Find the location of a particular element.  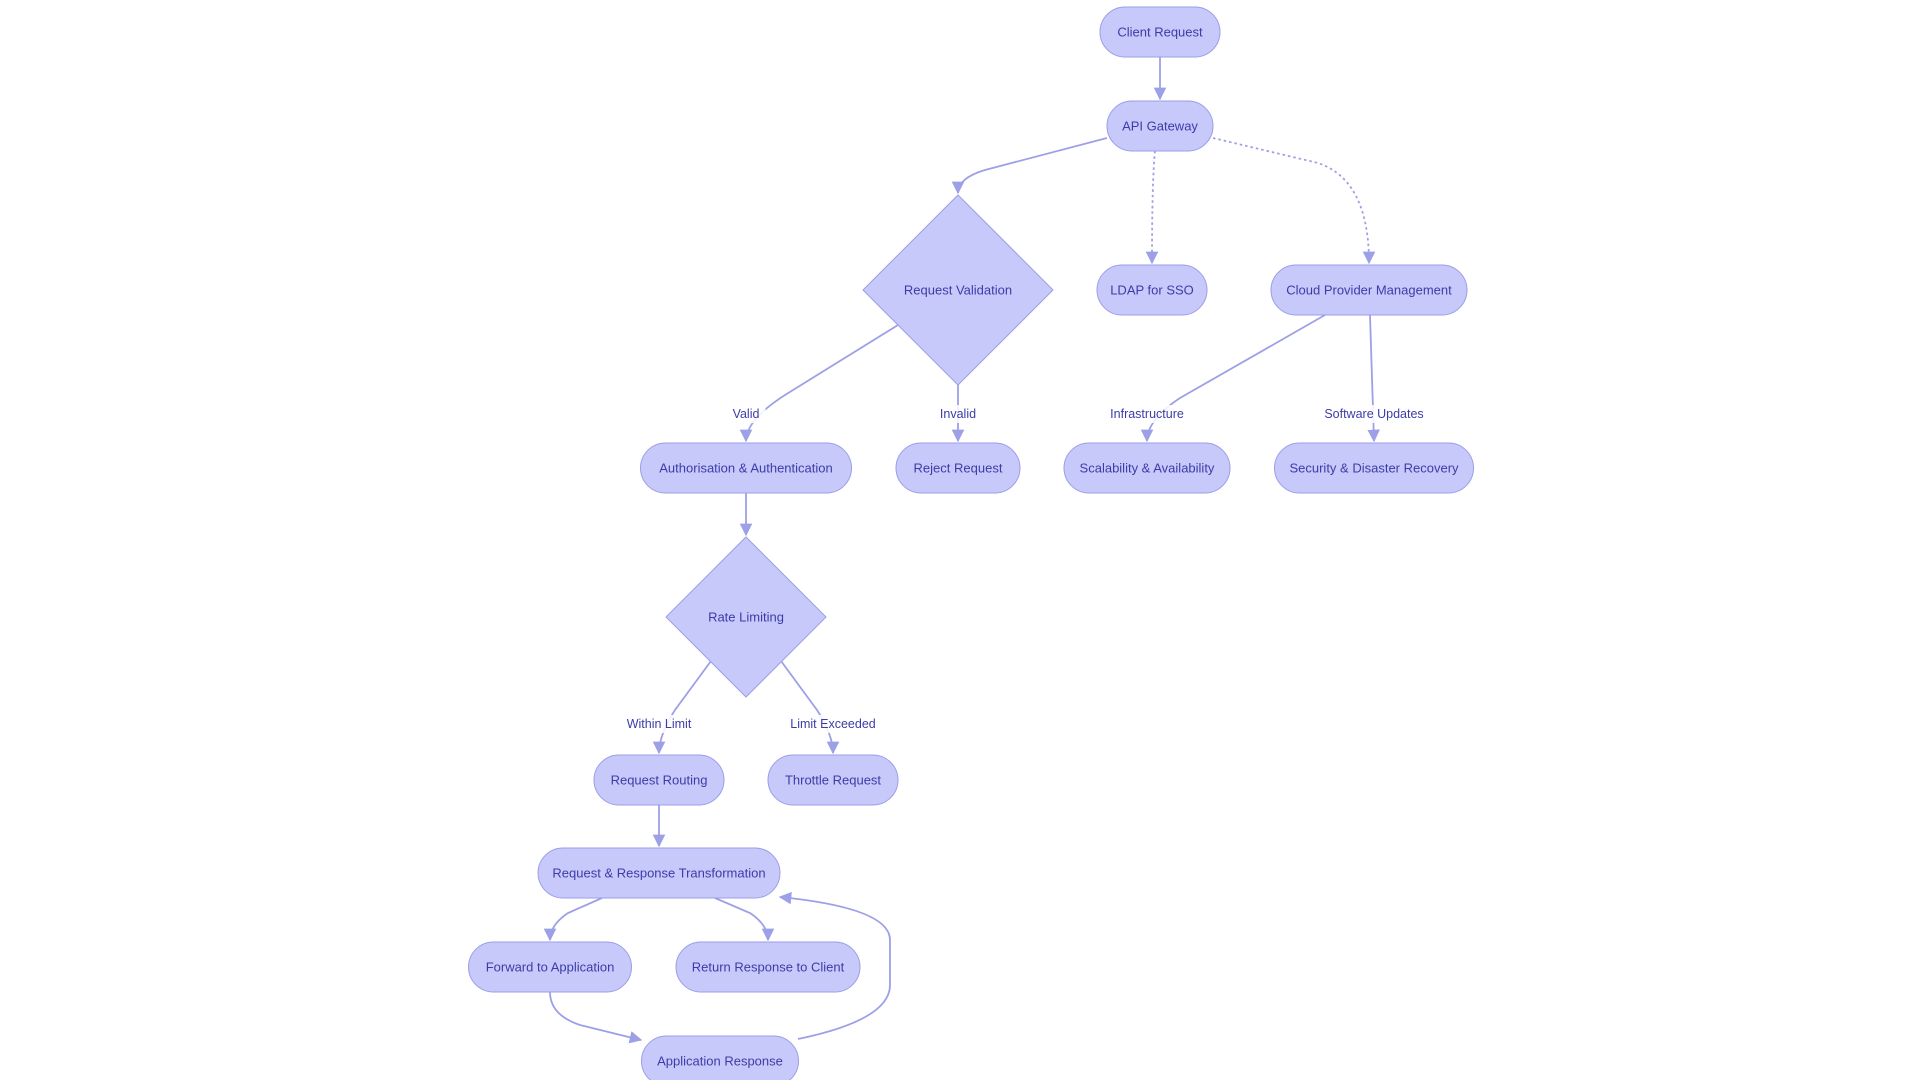

node-cloud-provider: Cloud Provider Management is located at coordinates (1369, 290).